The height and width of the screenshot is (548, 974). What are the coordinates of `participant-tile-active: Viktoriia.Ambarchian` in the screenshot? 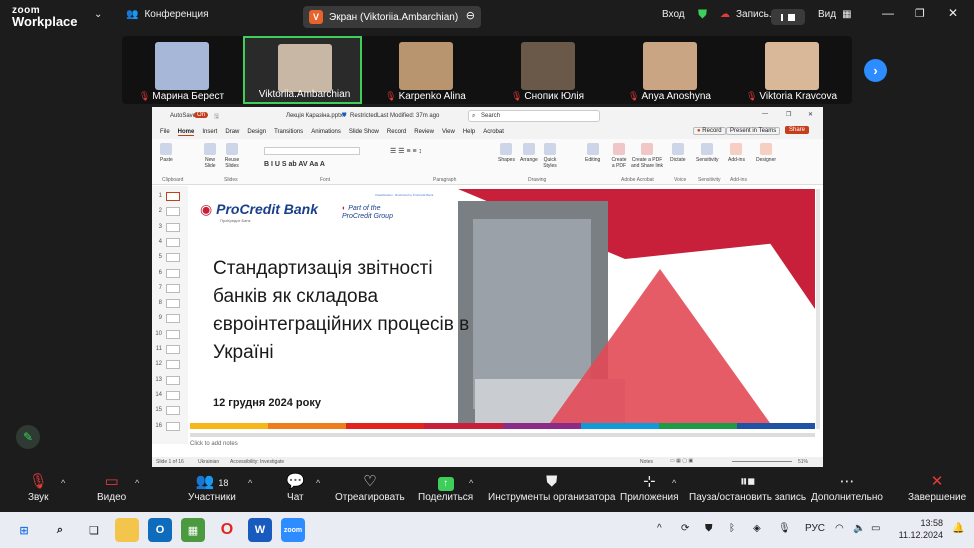 It's located at (302, 70).